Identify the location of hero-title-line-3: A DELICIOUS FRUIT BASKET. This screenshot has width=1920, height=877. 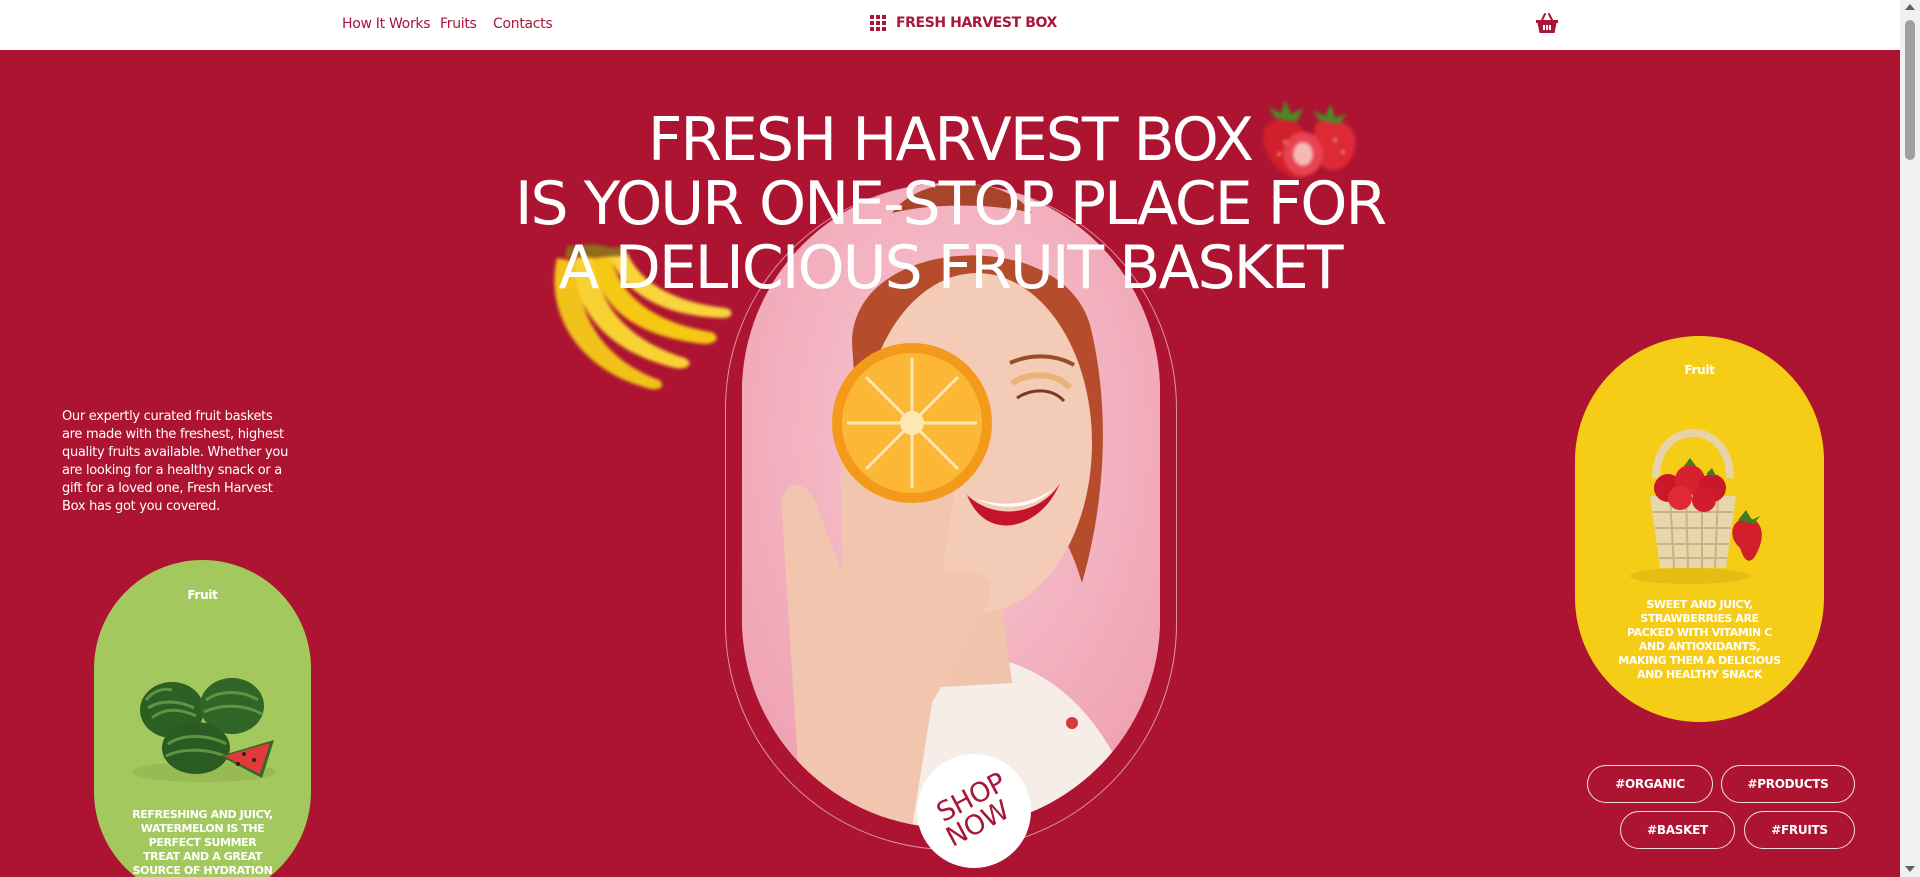
(951, 268).